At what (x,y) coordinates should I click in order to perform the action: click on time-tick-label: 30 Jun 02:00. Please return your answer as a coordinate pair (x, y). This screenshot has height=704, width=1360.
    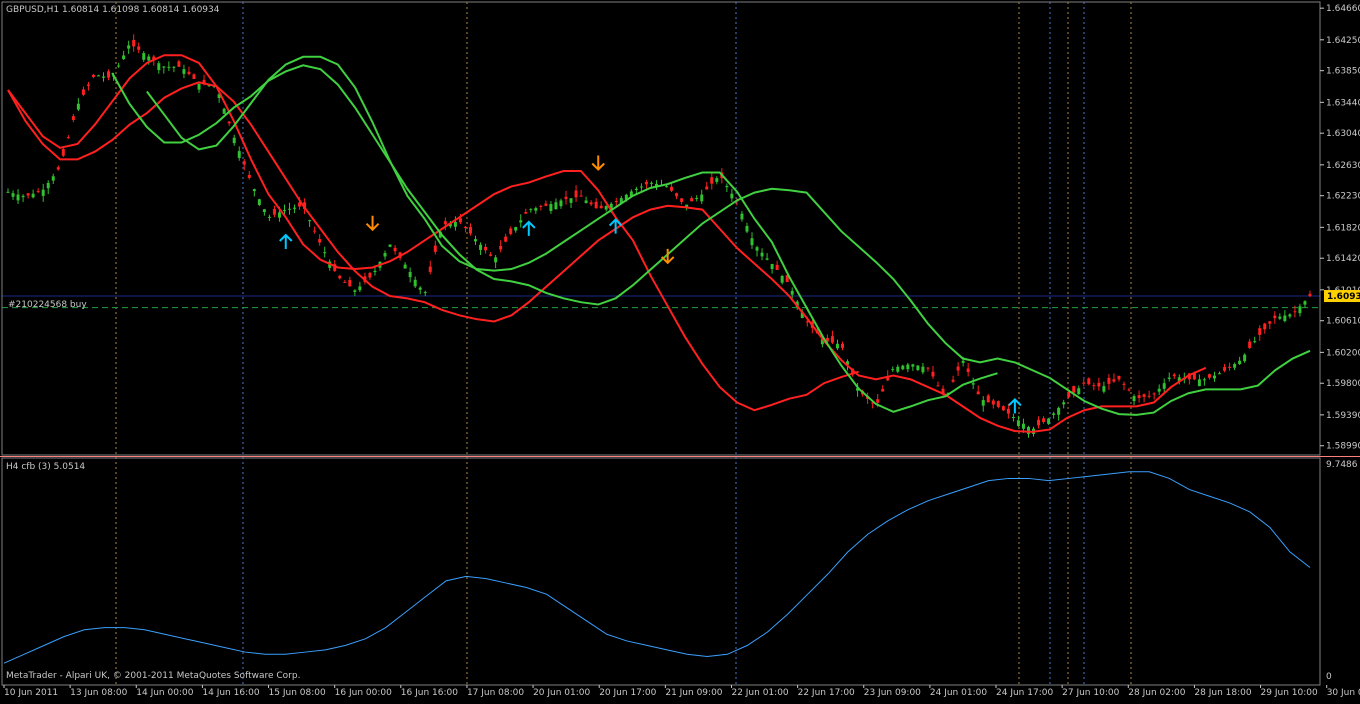
    Looking at the image, I should click on (1343, 693).